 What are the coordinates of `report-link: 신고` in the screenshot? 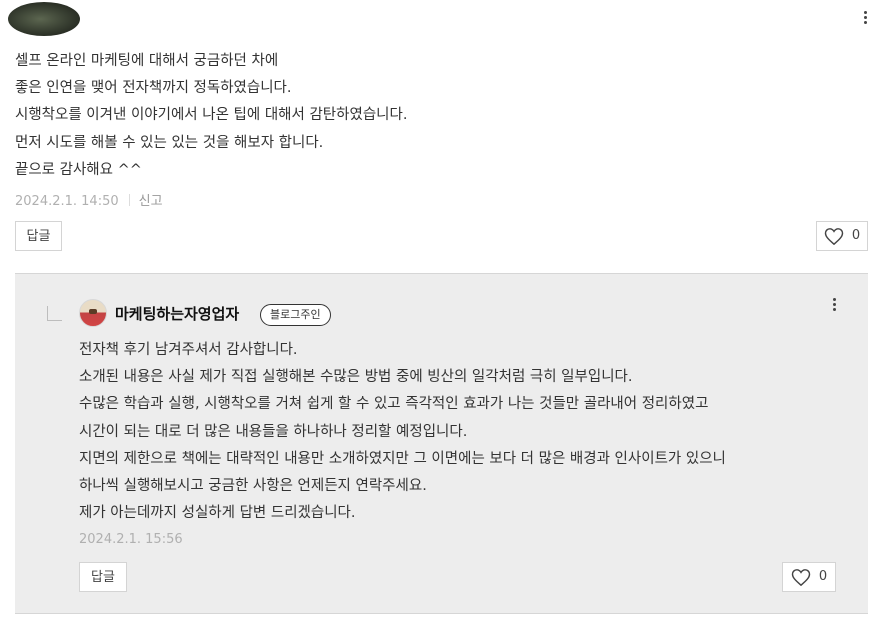 It's located at (151, 201).